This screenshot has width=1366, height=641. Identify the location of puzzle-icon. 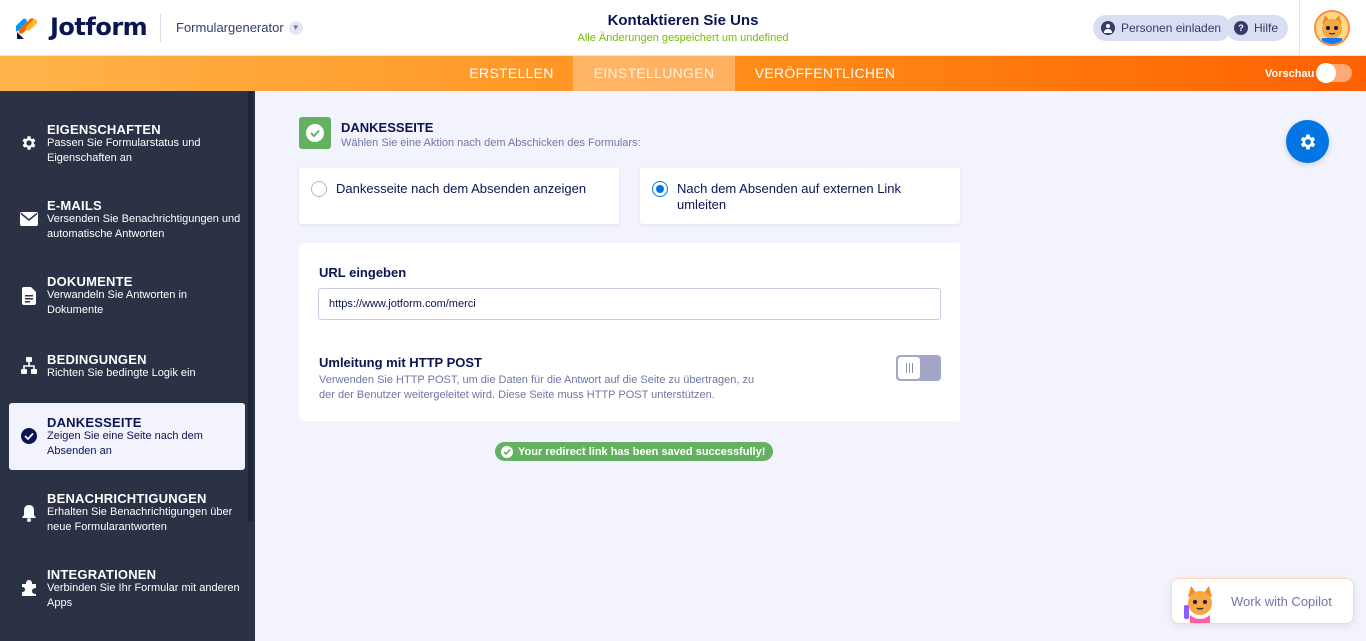
(29, 588).